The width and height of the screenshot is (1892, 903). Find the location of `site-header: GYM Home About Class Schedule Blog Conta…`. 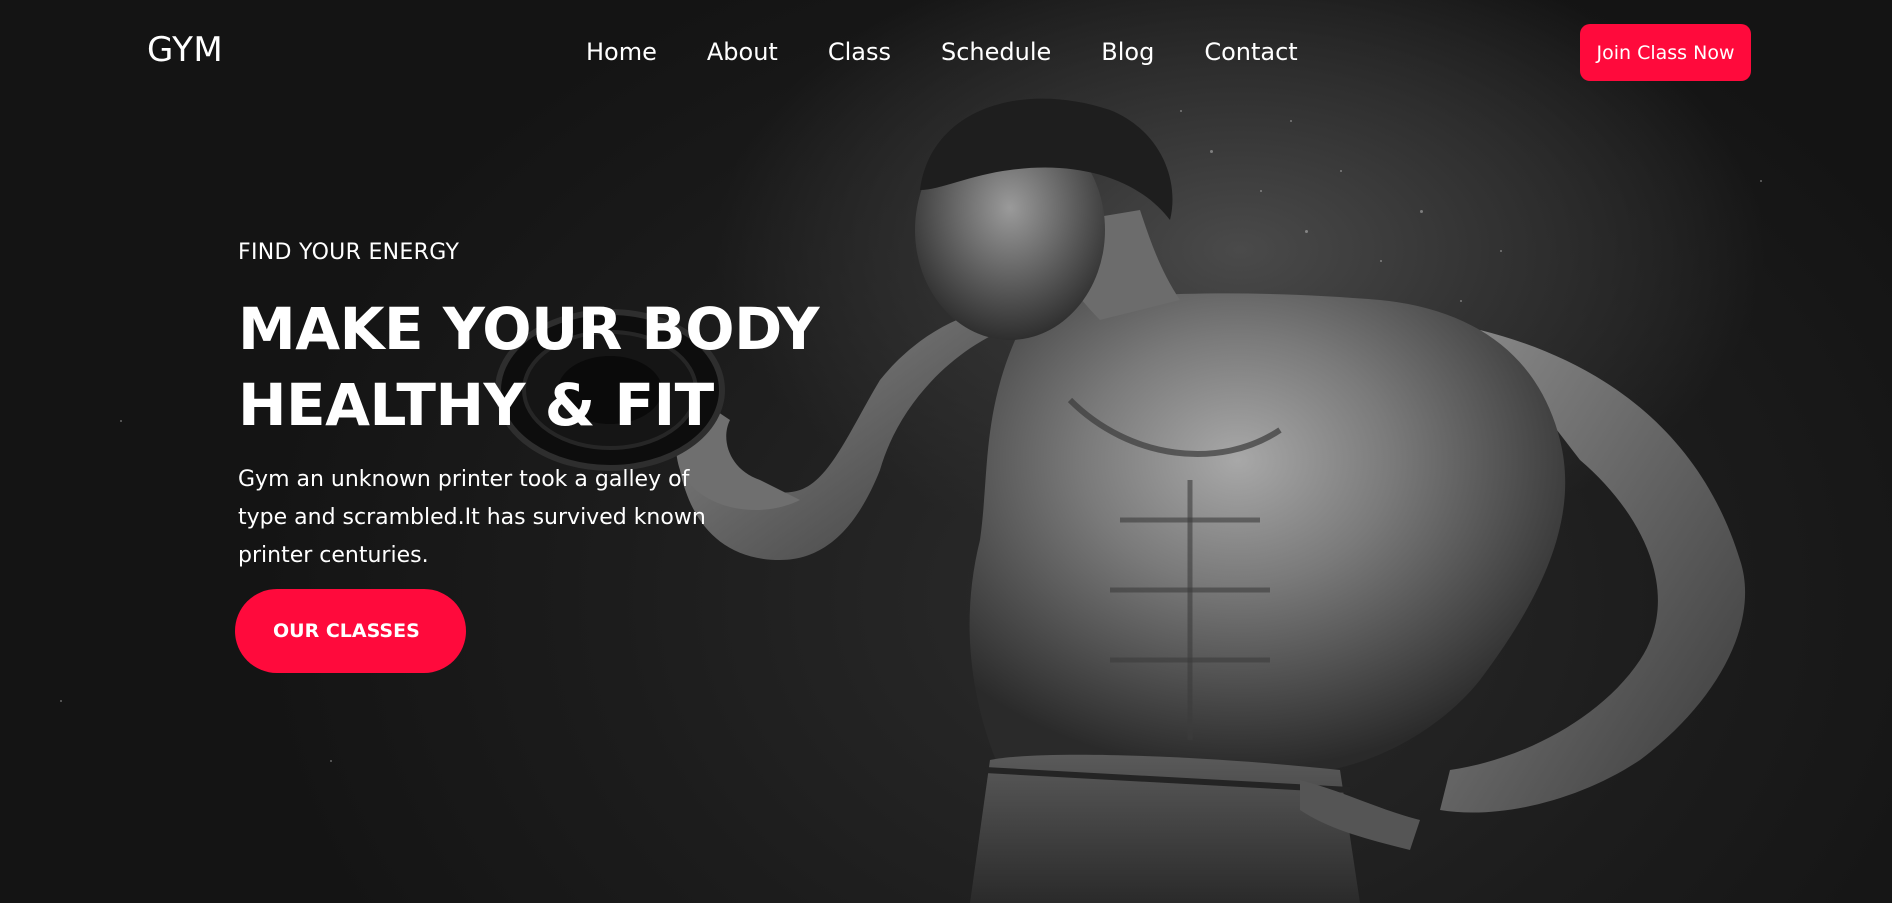

site-header: GYM Home About Class Schedule Blog Conta… is located at coordinates (946, 54).